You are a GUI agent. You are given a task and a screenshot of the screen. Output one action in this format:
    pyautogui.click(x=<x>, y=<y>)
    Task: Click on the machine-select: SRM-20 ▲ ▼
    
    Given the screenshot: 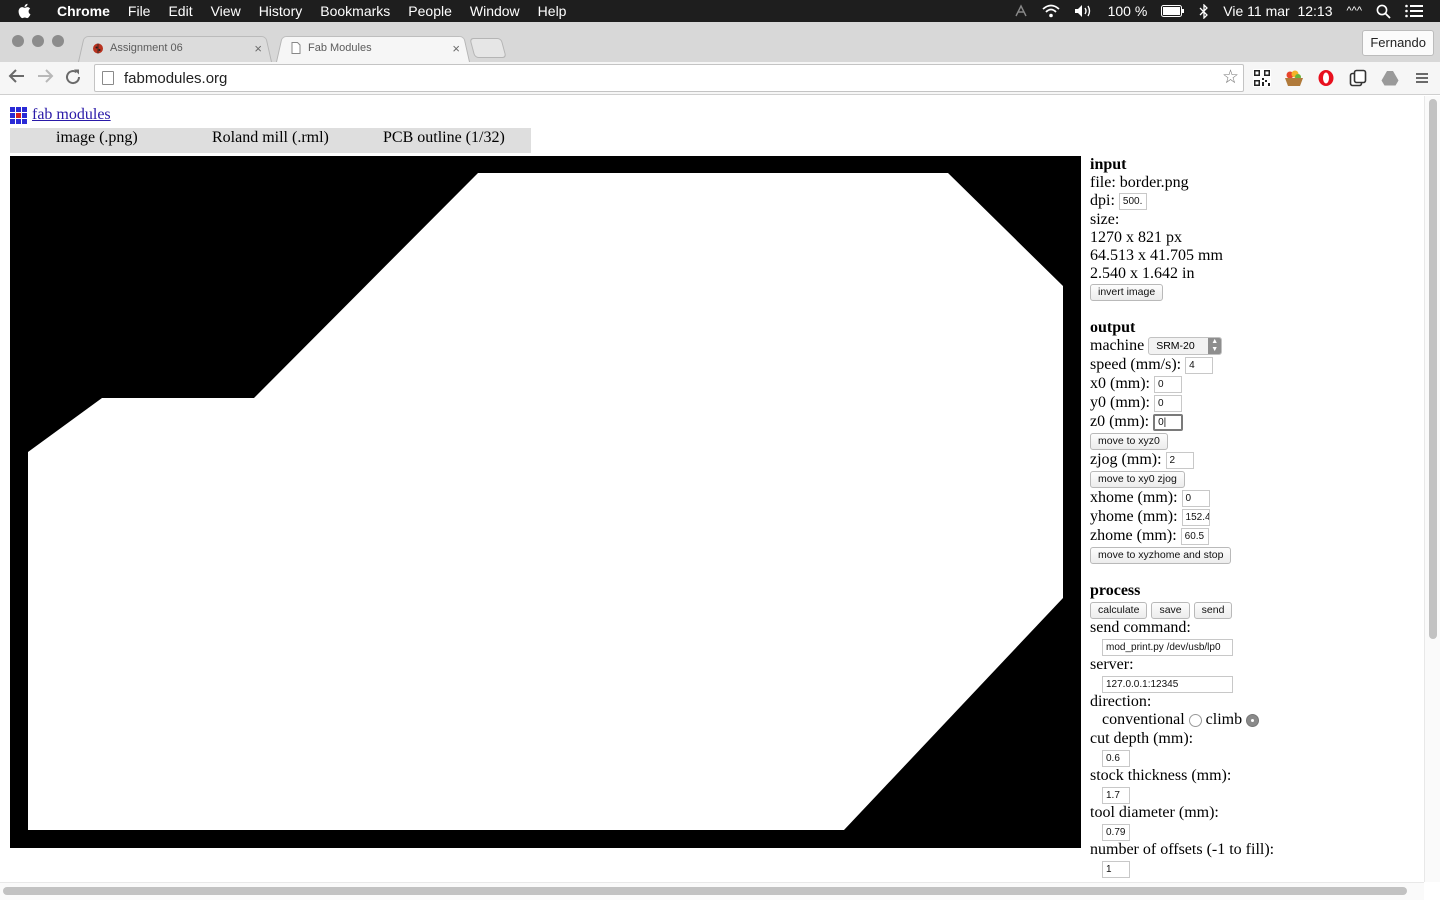 What is the action you would take?
    pyautogui.click(x=1185, y=346)
    